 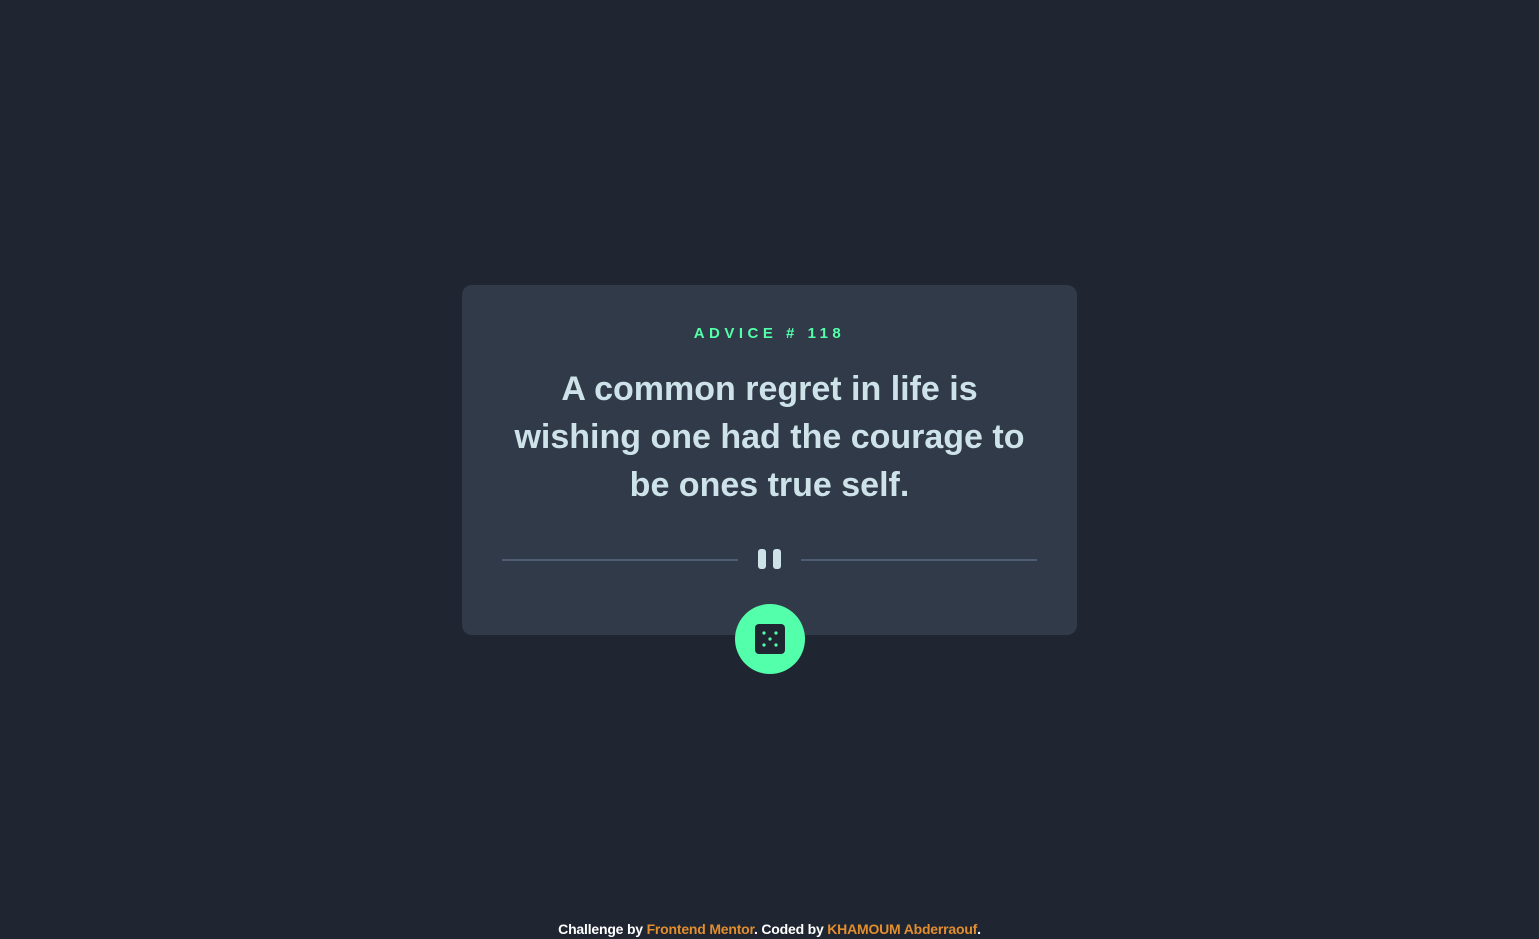 I want to click on coded-prefix: . Coded by, so click(x=791, y=929).